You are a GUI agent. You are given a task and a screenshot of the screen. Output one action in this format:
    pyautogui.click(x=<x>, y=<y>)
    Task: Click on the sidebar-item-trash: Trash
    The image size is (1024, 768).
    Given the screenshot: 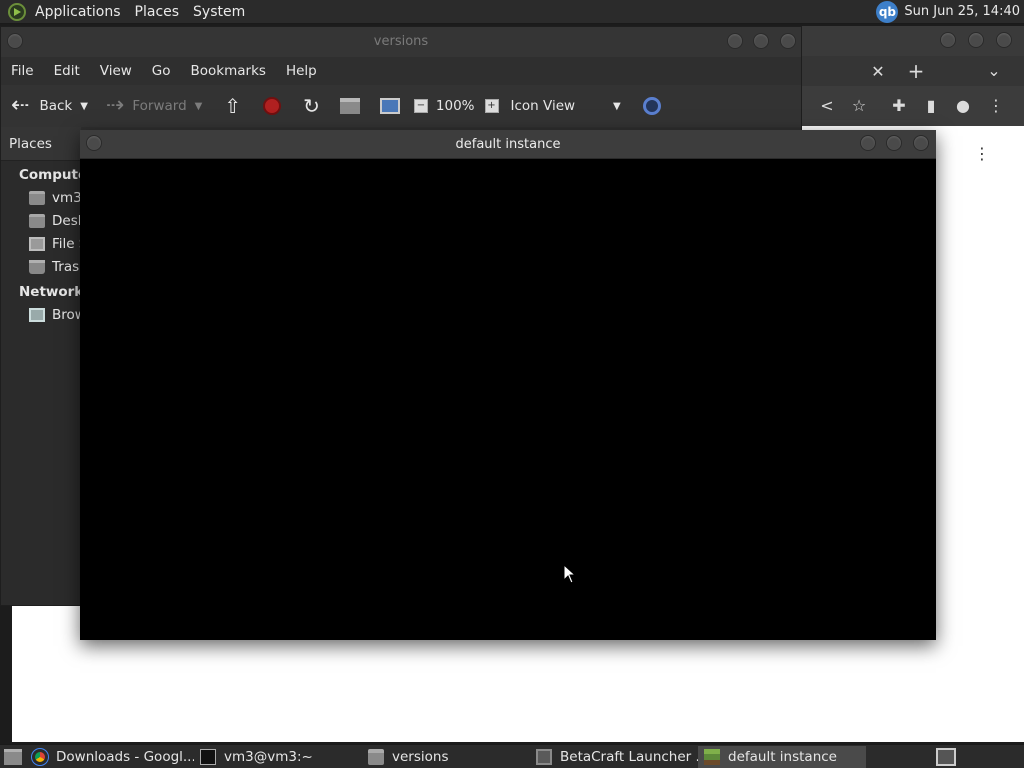 What is the action you would take?
    pyautogui.click(x=41, y=266)
    